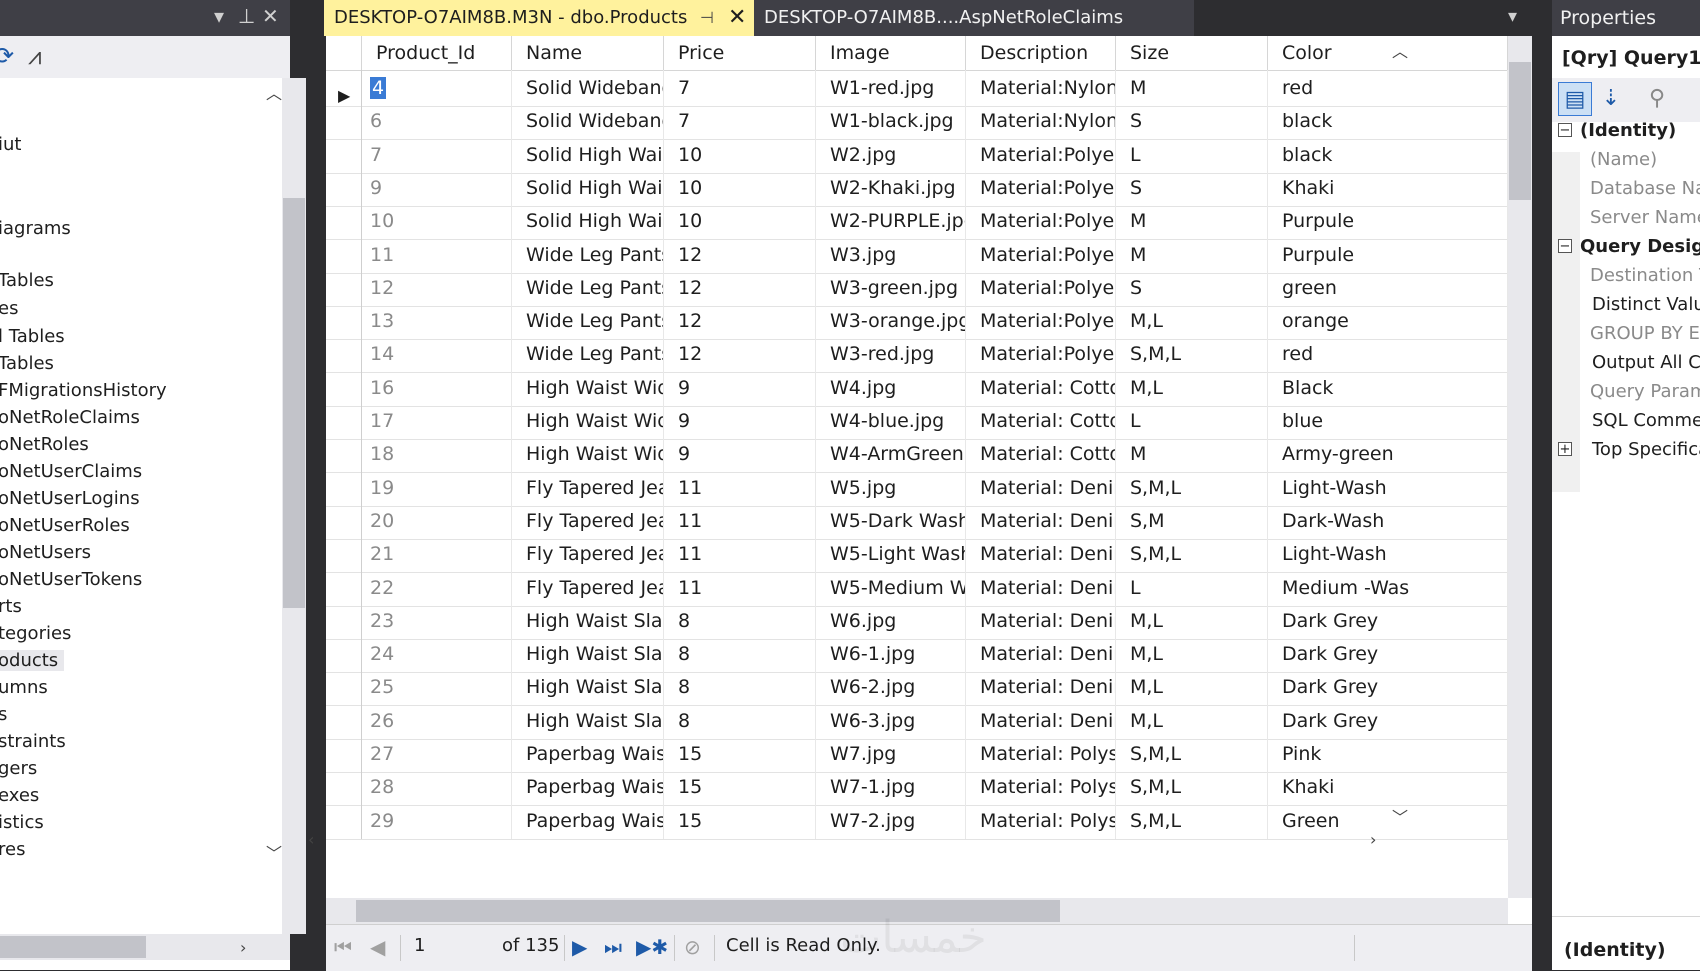  Describe the element at coordinates (1626, 131) in the screenshot. I see `property-category: − (Identity)` at that location.